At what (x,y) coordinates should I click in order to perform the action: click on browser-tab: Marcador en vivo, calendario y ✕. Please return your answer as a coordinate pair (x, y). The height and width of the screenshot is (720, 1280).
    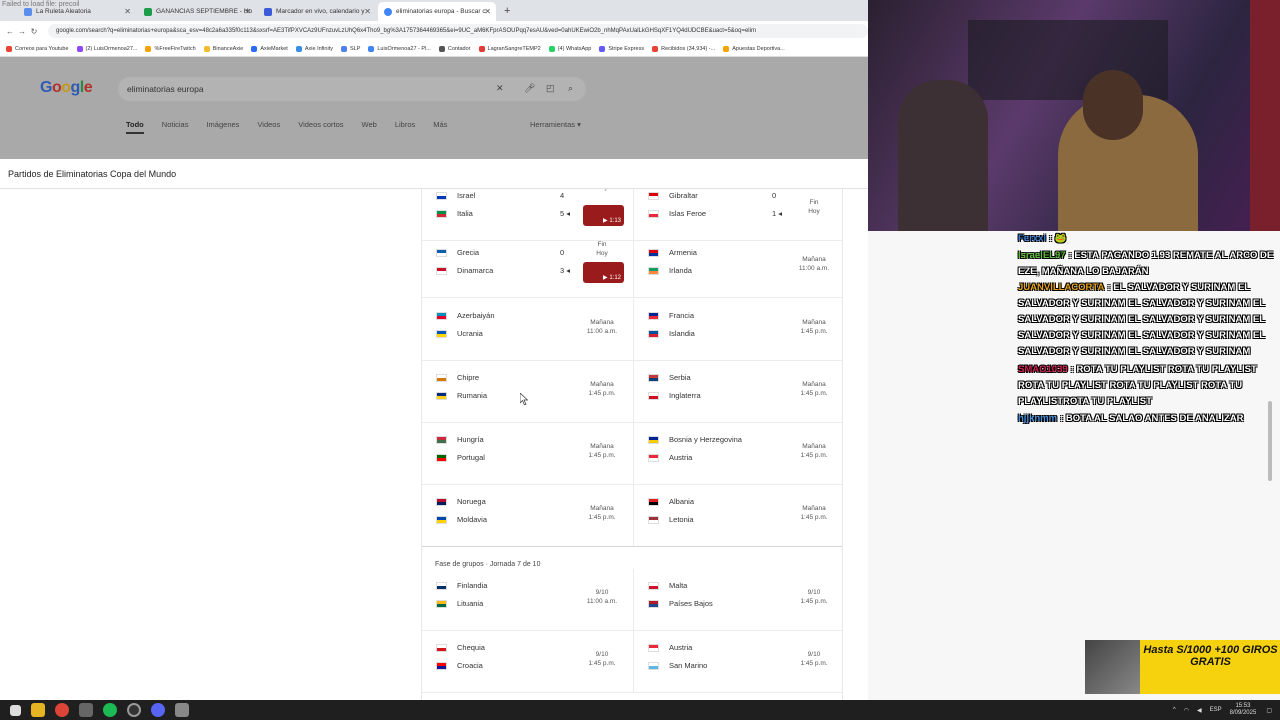
    Looking at the image, I should click on (317, 11).